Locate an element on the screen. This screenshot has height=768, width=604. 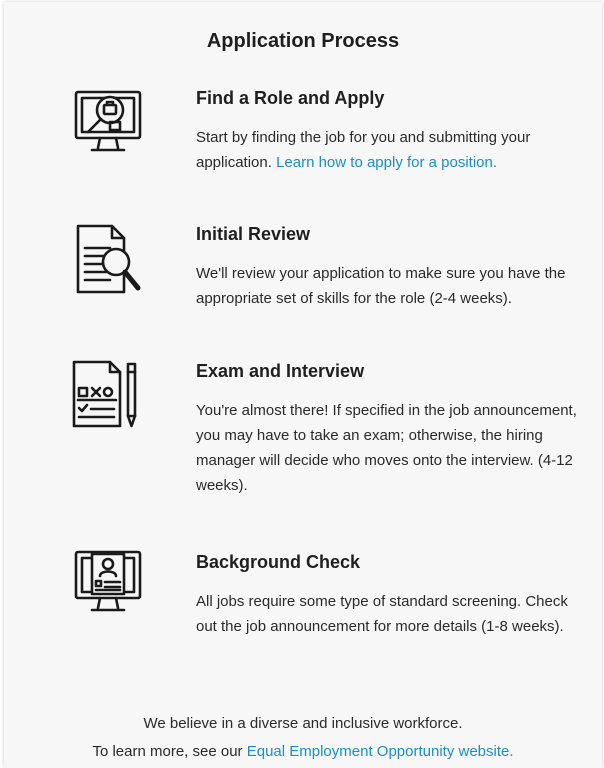
step-heading: Find a Role and Apply is located at coordinates (290, 98).